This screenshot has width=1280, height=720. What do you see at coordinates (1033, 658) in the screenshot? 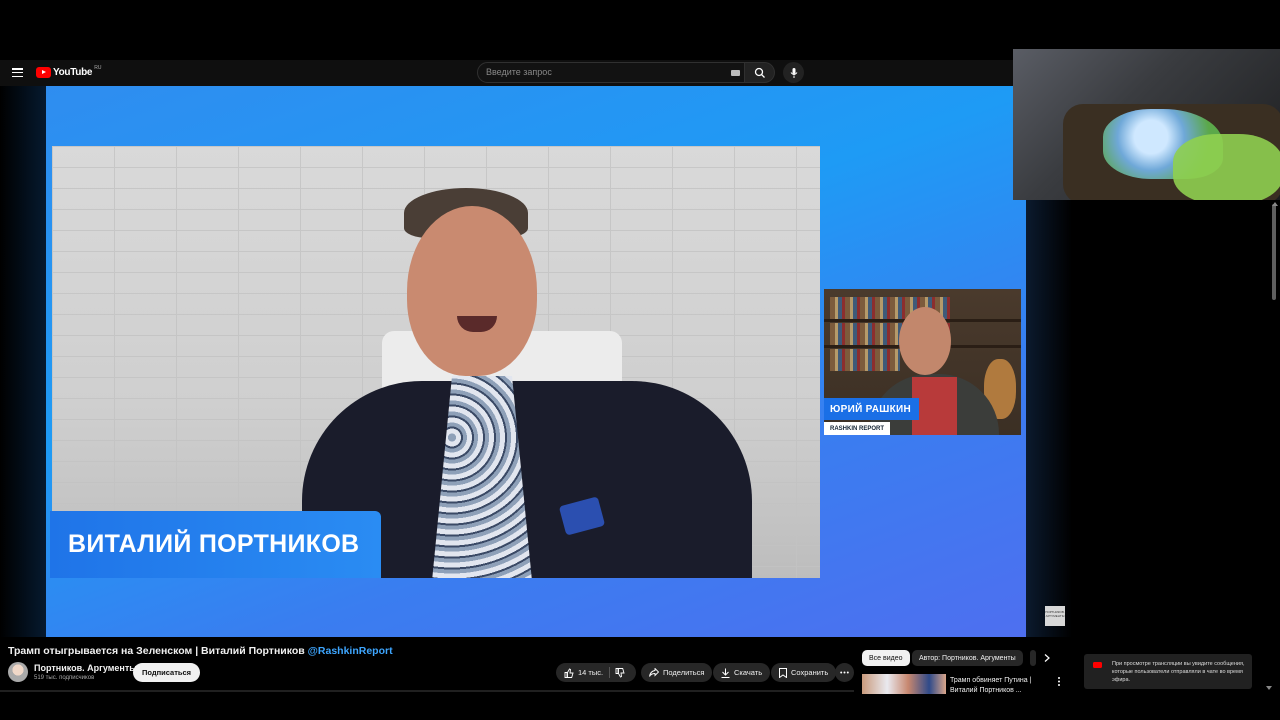
I see `chip-overflow` at bounding box center [1033, 658].